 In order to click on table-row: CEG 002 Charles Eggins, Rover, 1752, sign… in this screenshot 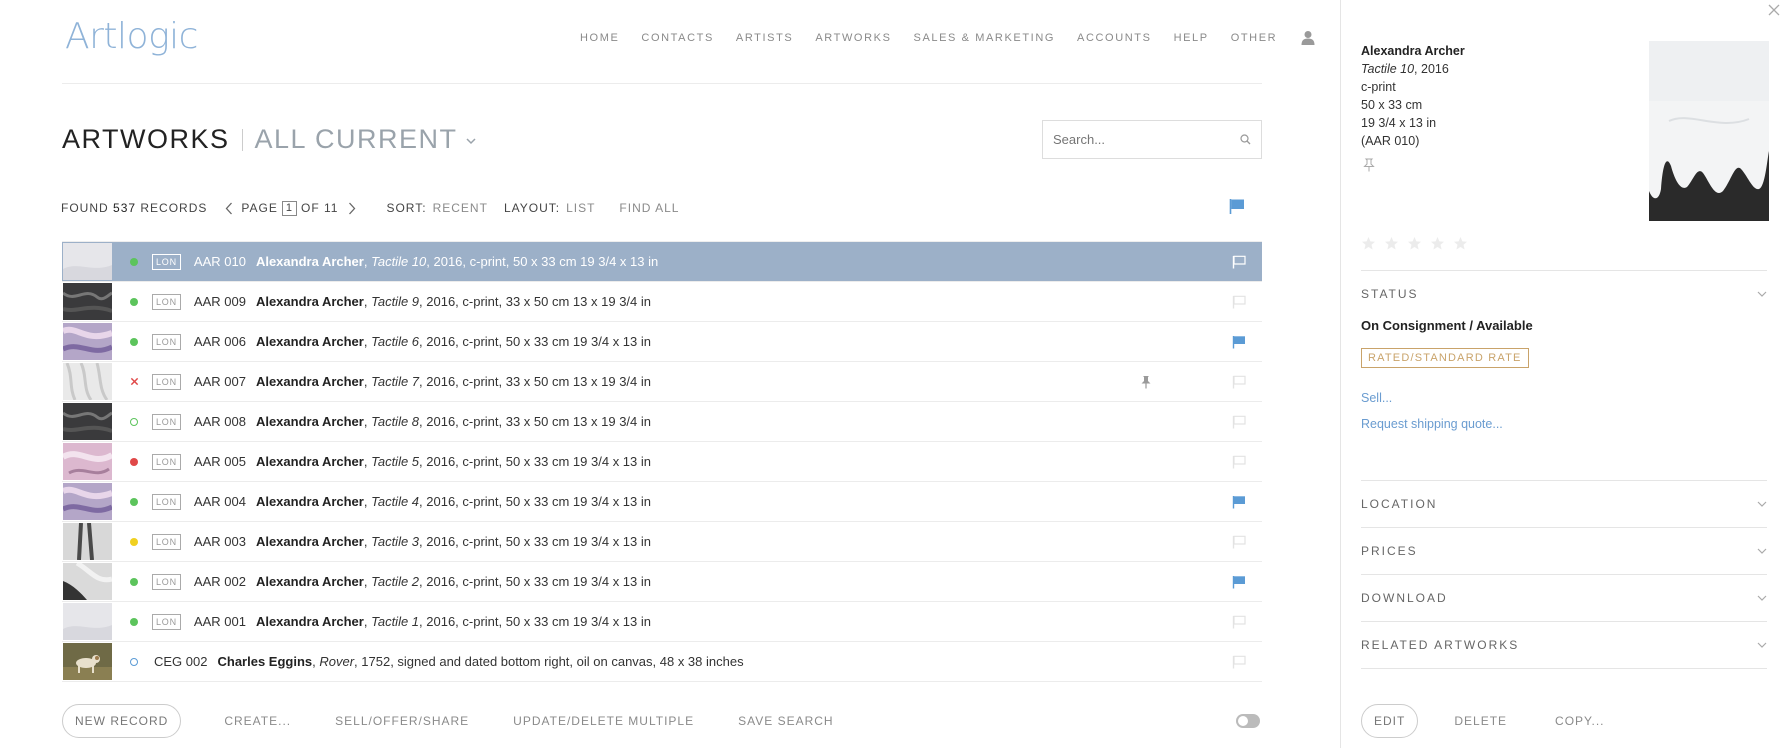, I will do `click(662, 662)`.